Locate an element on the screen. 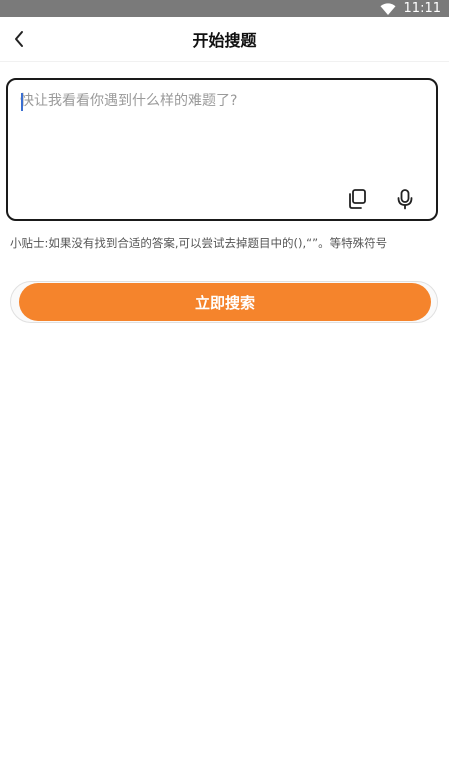 The width and height of the screenshot is (449, 759). search-button: 立即搜索 is located at coordinates (225, 302).